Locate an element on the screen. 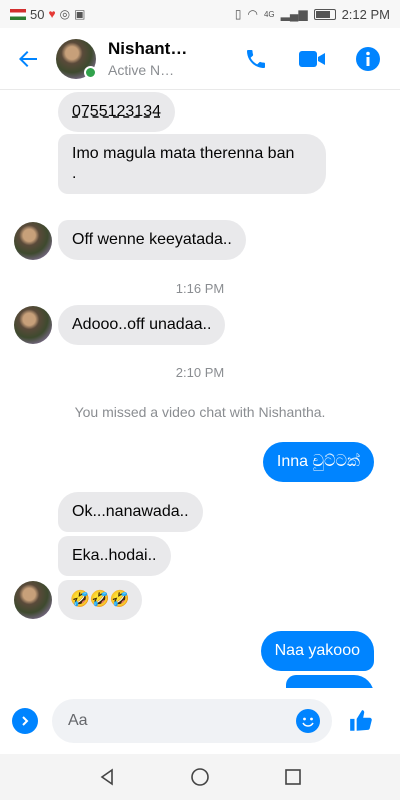 This screenshot has height=800, width=400. notification-count: 50 is located at coordinates (37, 14).